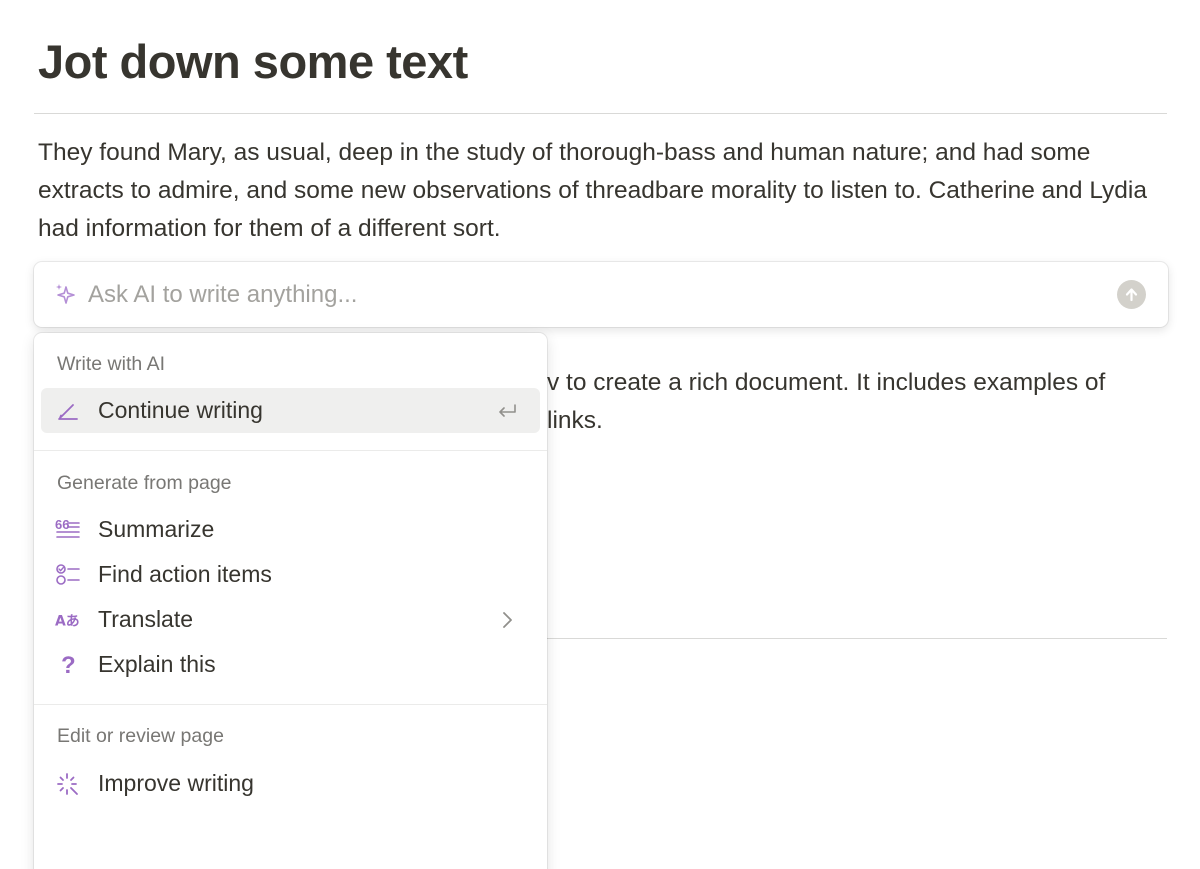  Describe the element at coordinates (857, 638) in the screenshot. I see `content-divider` at that location.